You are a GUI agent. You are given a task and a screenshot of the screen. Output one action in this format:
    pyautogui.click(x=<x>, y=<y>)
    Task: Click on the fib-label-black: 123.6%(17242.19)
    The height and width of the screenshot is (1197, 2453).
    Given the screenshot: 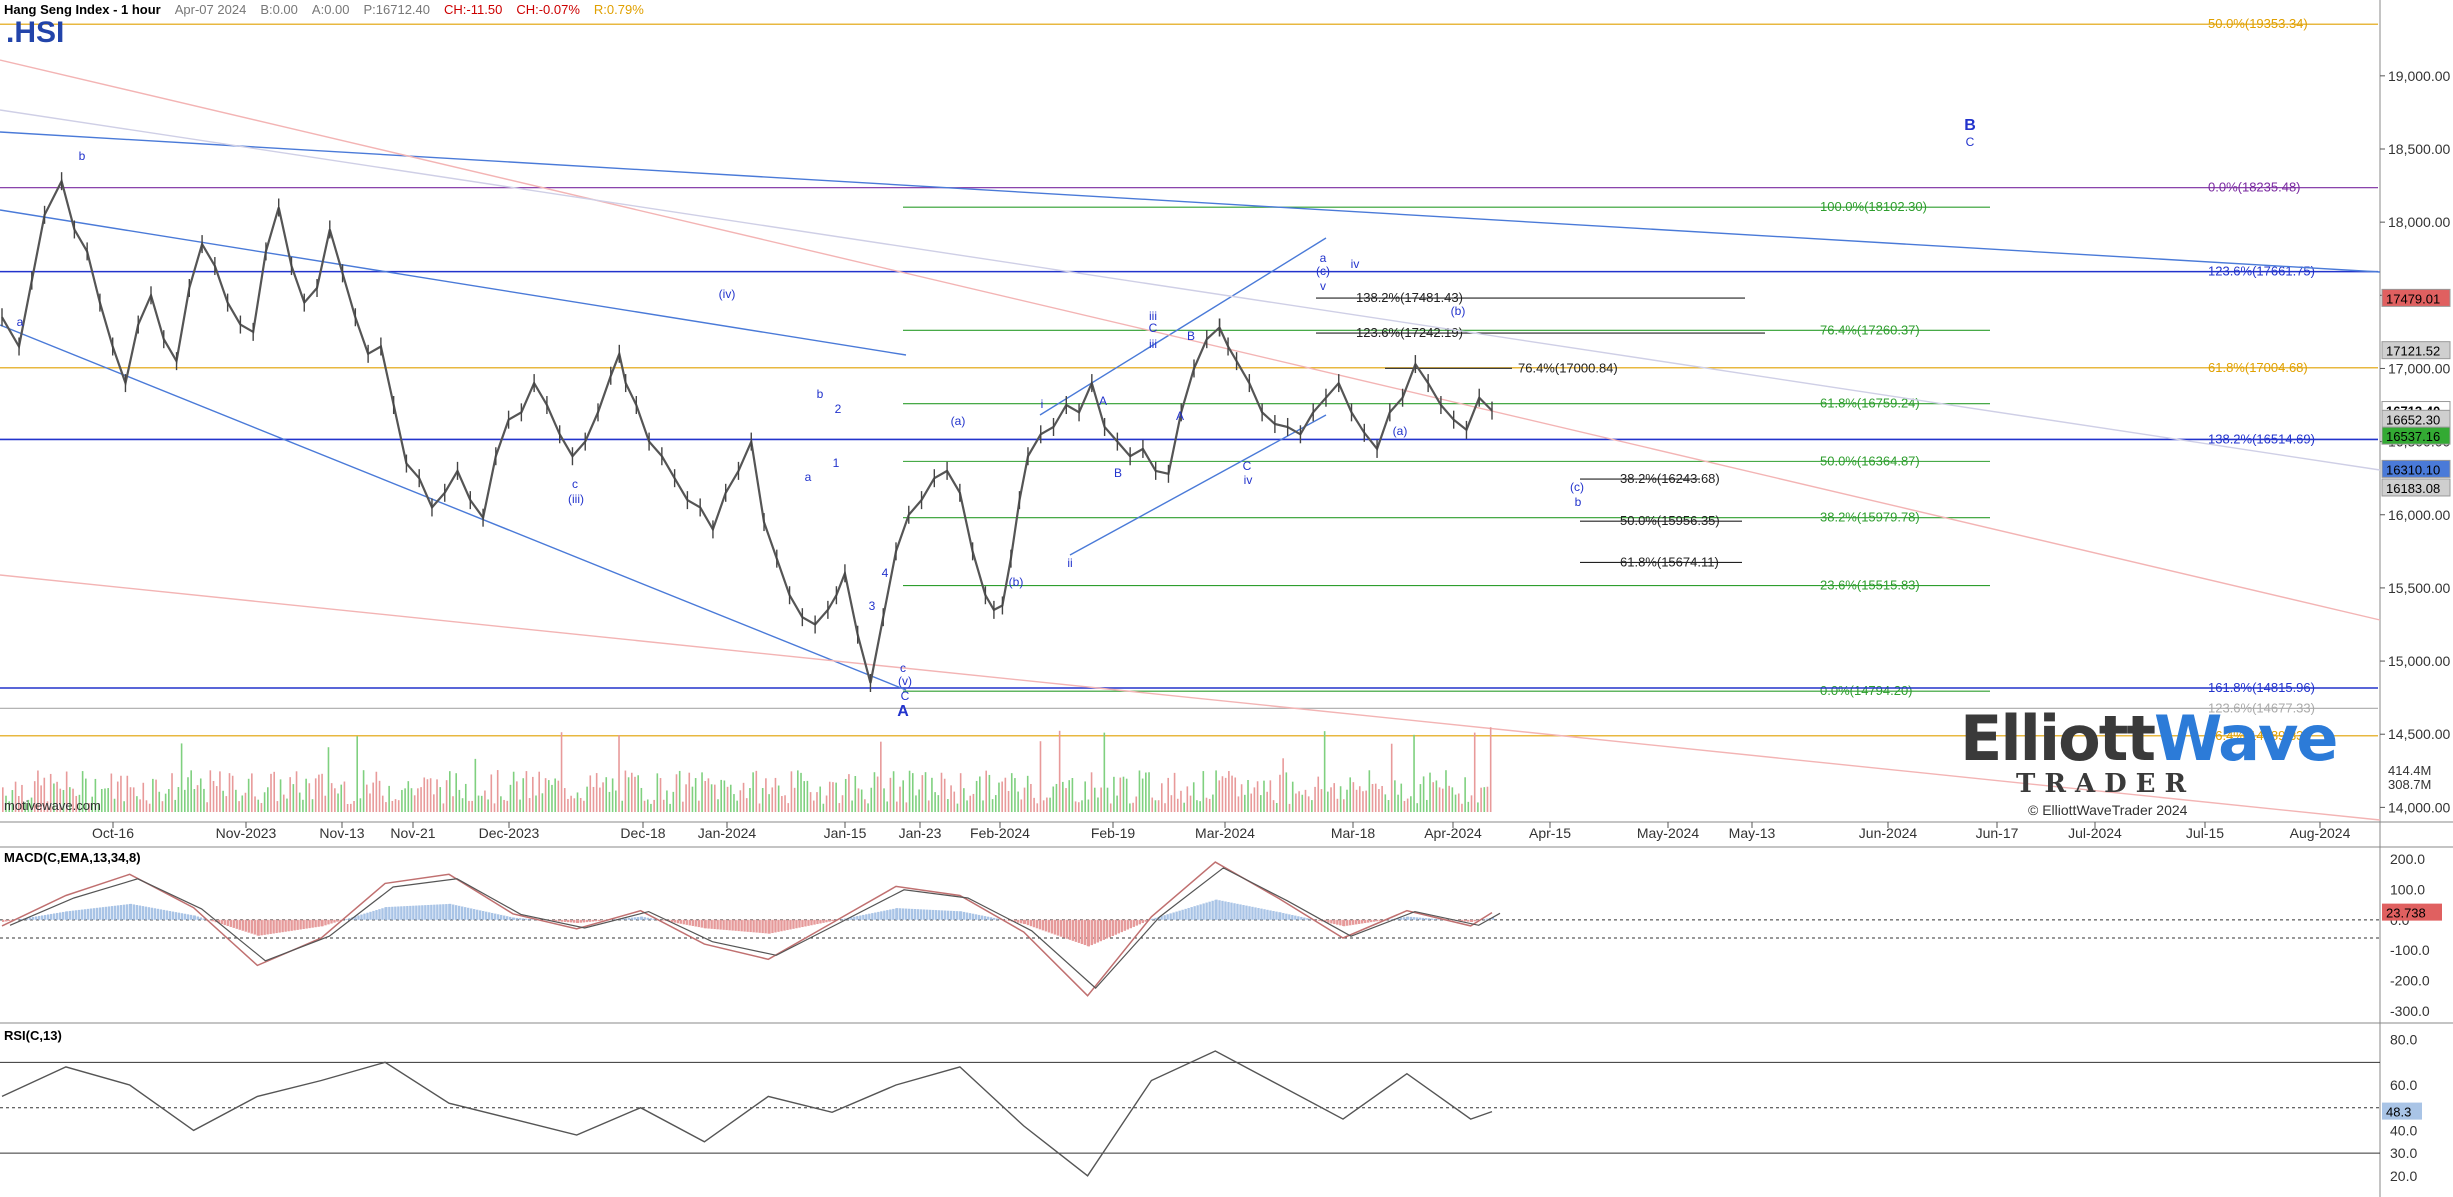 What is the action you would take?
    pyautogui.click(x=1409, y=332)
    